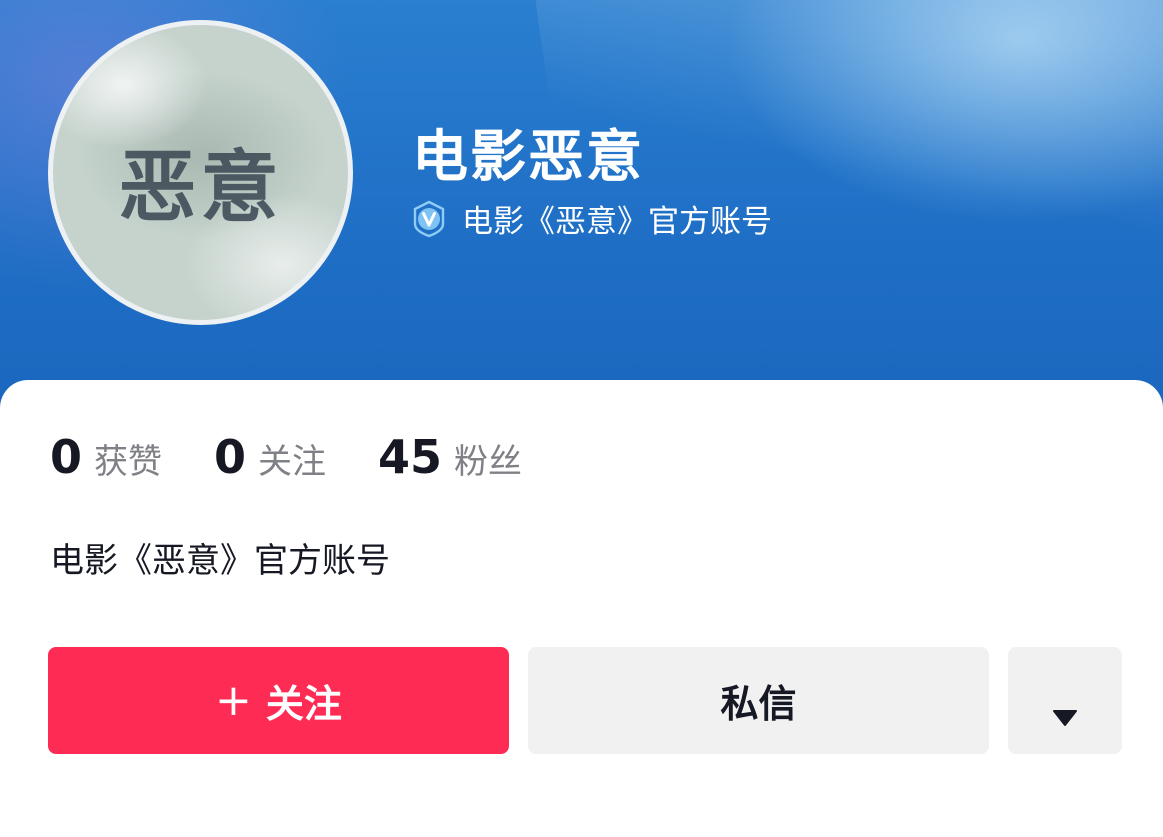 The width and height of the screenshot is (1163, 837). Describe the element at coordinates (1065, 709) in the screenshot. I see `triangle-down-icon` at that location.